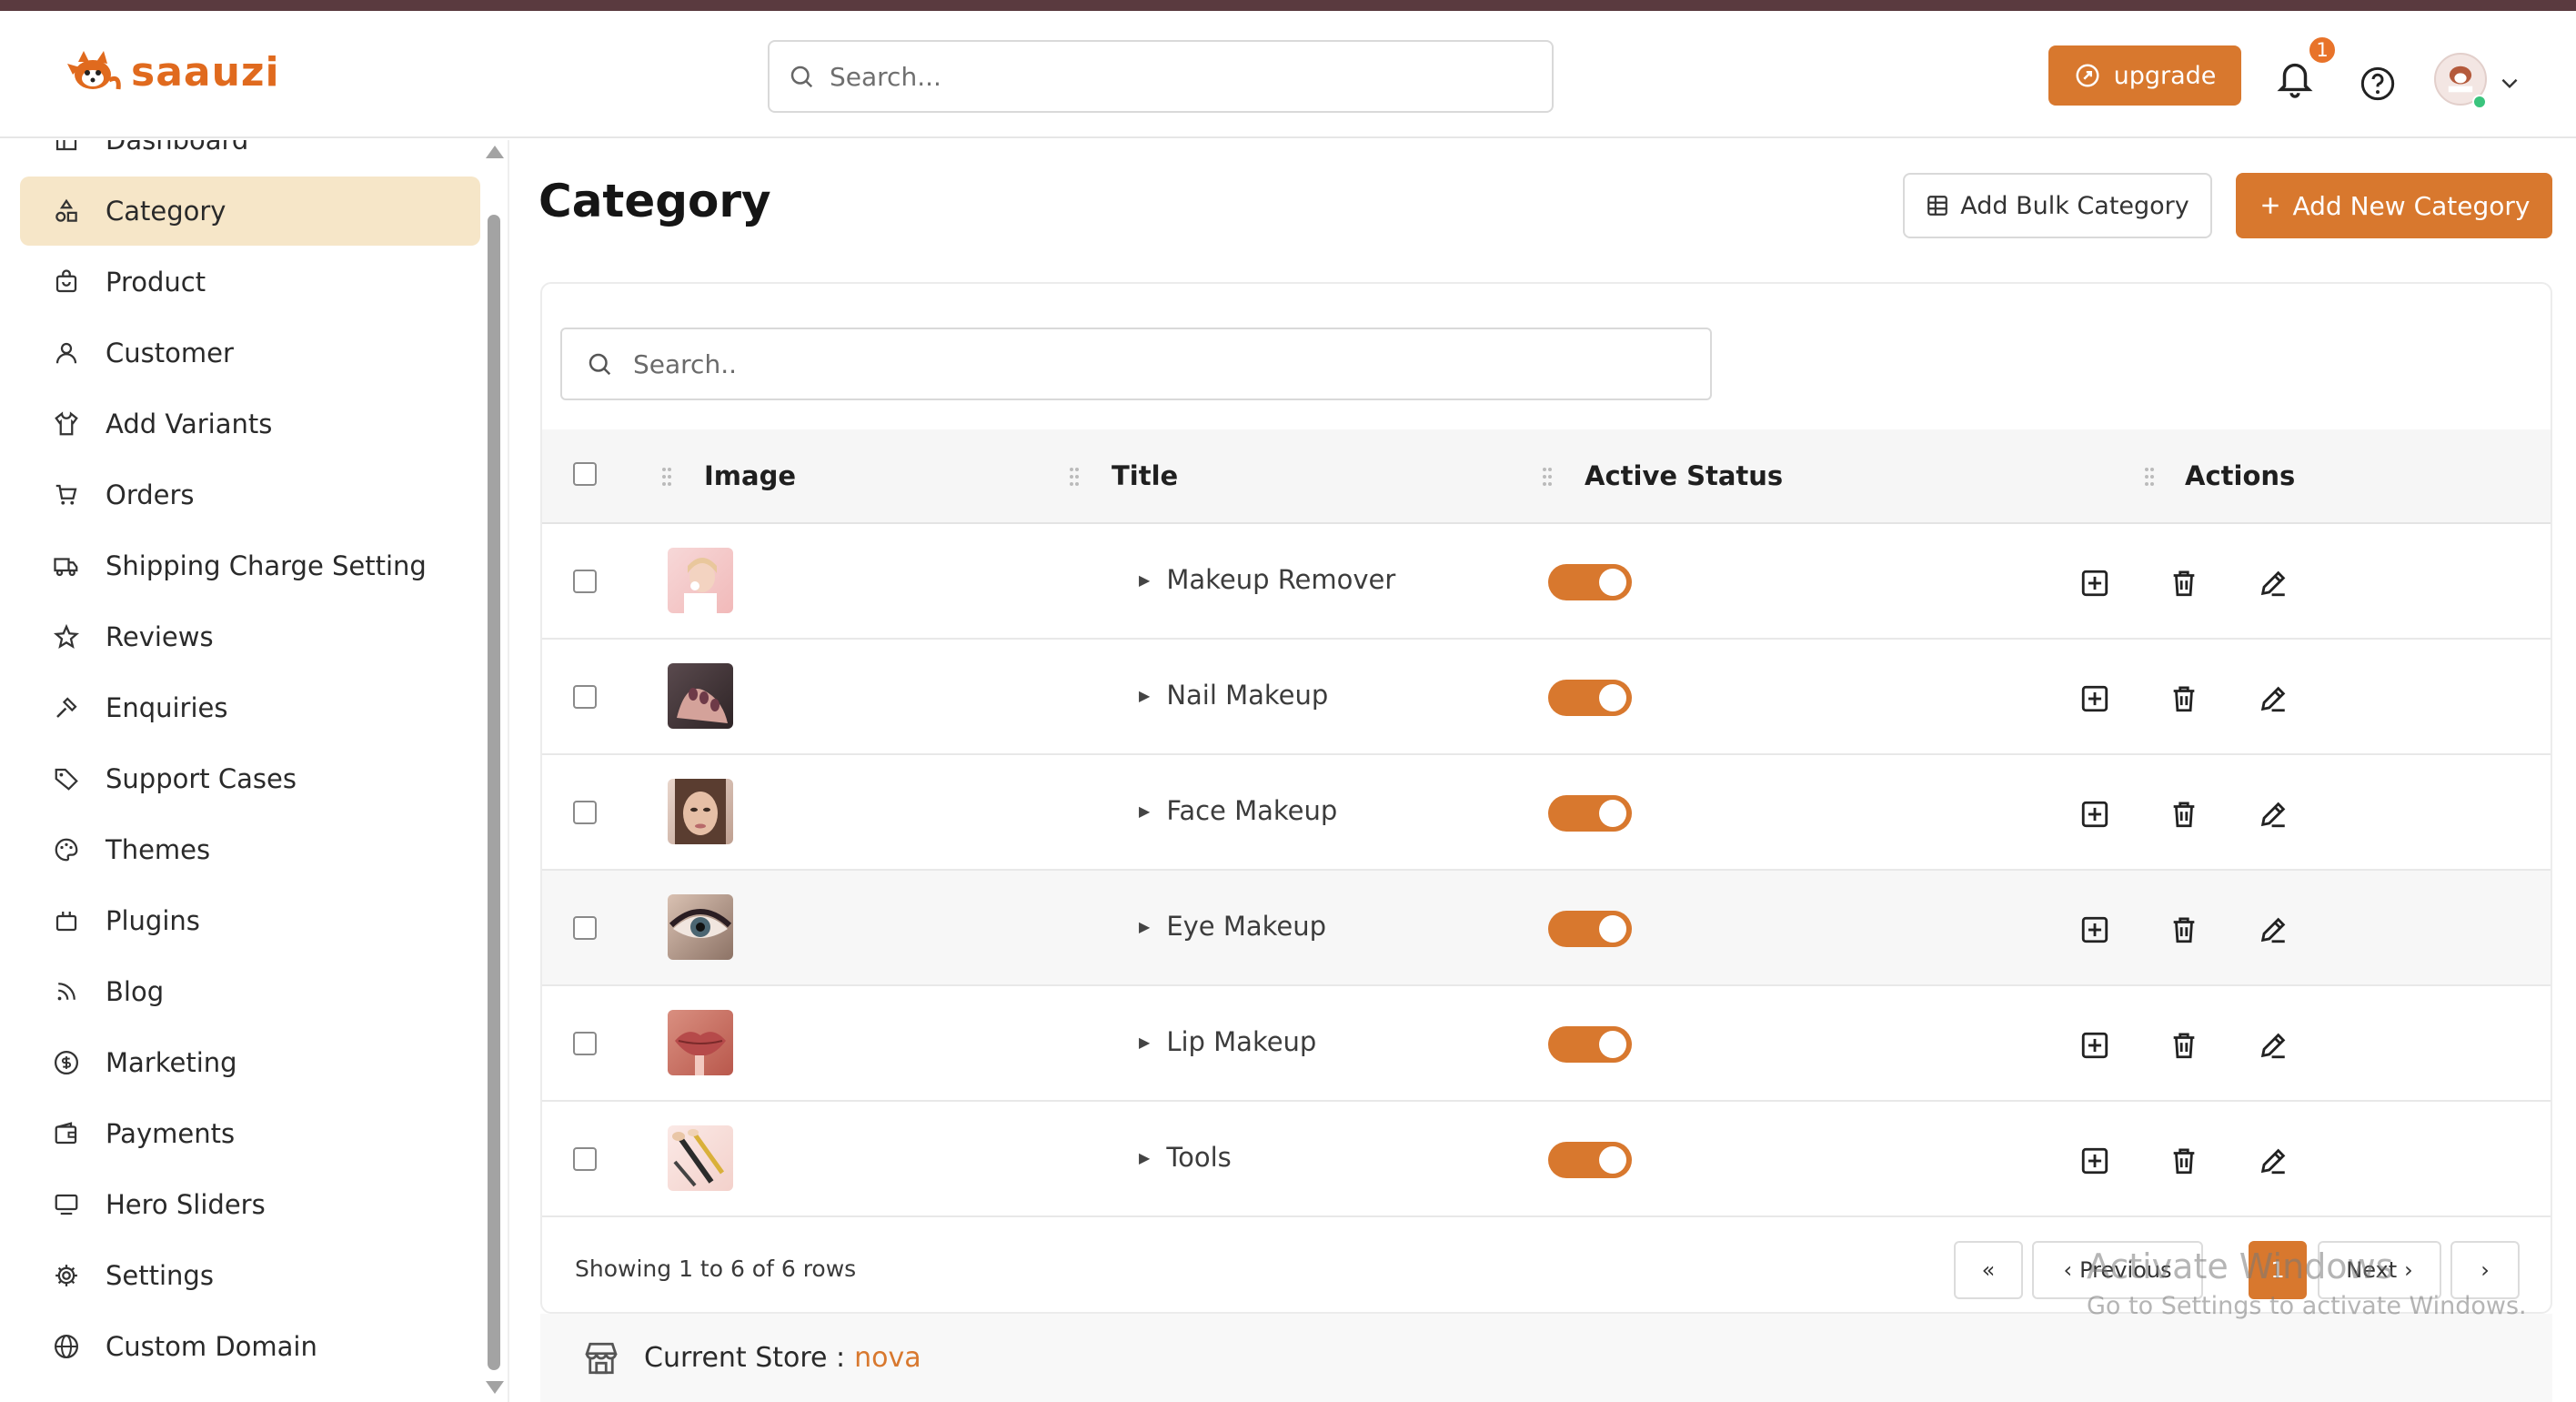 This screenshot has width=2576, height=1402. I want to click on column-header-title: Title, so click(1145, 475).